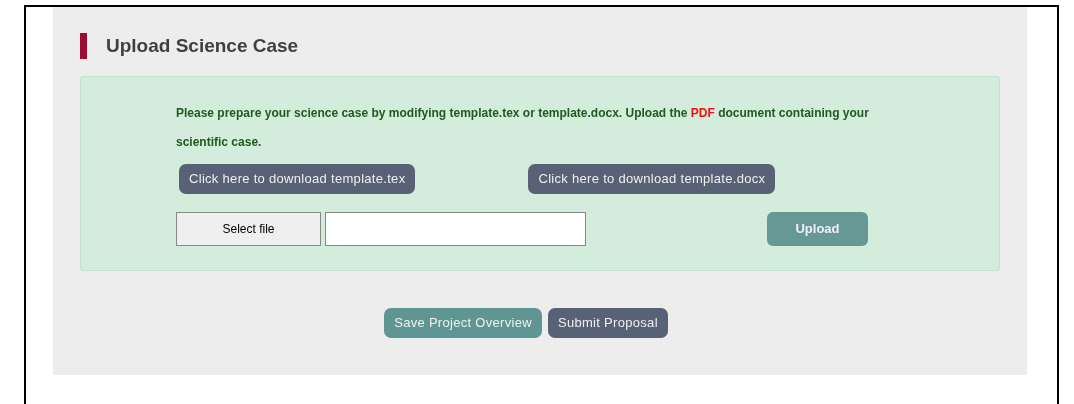  Describe the element at coordinates (202, 45) in the screenshot. I see `section-title: Upload Science Case` at that location.